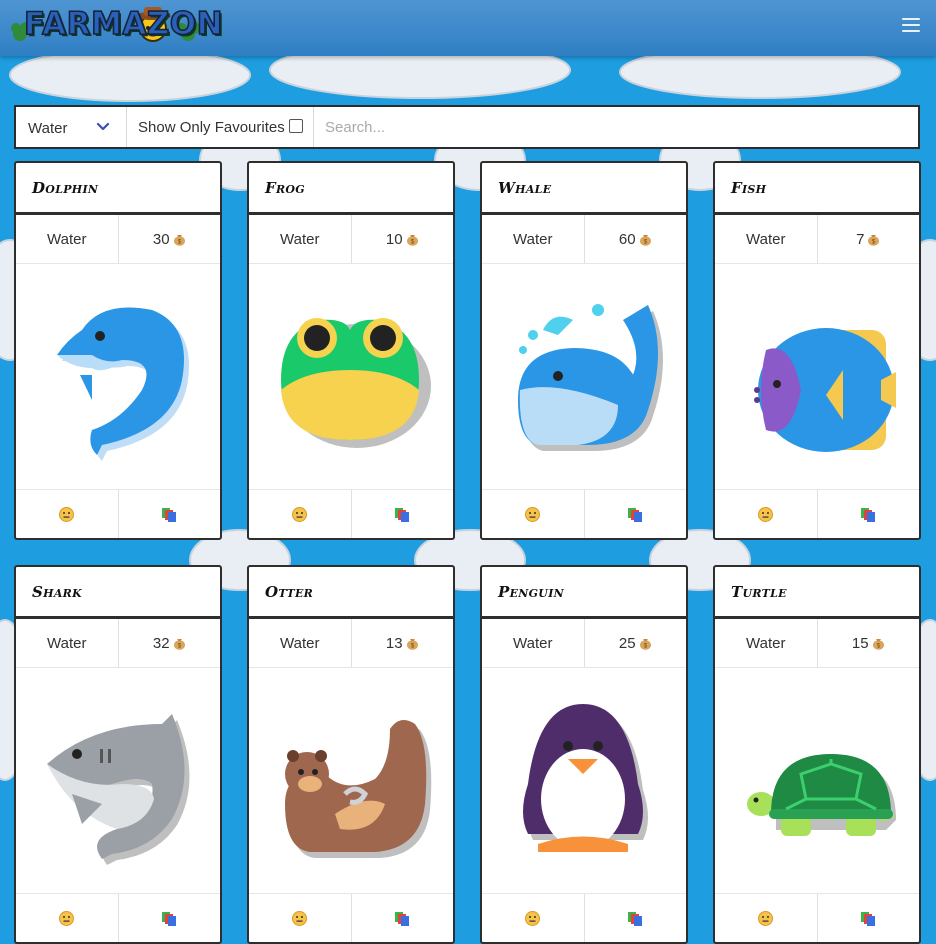  What do you see at coordinates (911, 25) in the screenshot?
I see `hamburger-icon` at bounding box center [911, 25].